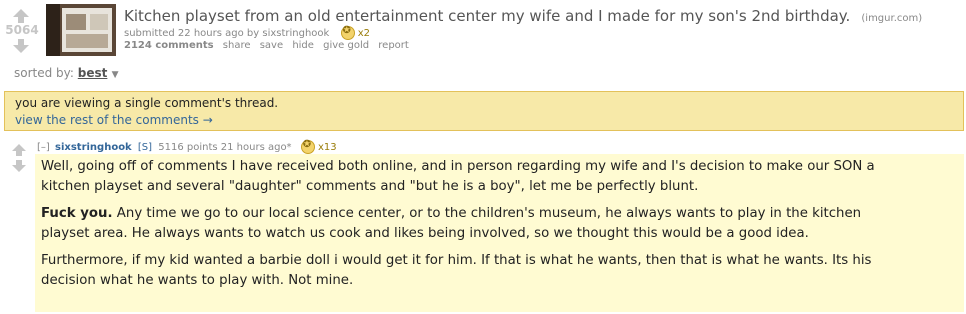 The image size is (966, 314). I want to click on share-link: share, so click(237, 45).